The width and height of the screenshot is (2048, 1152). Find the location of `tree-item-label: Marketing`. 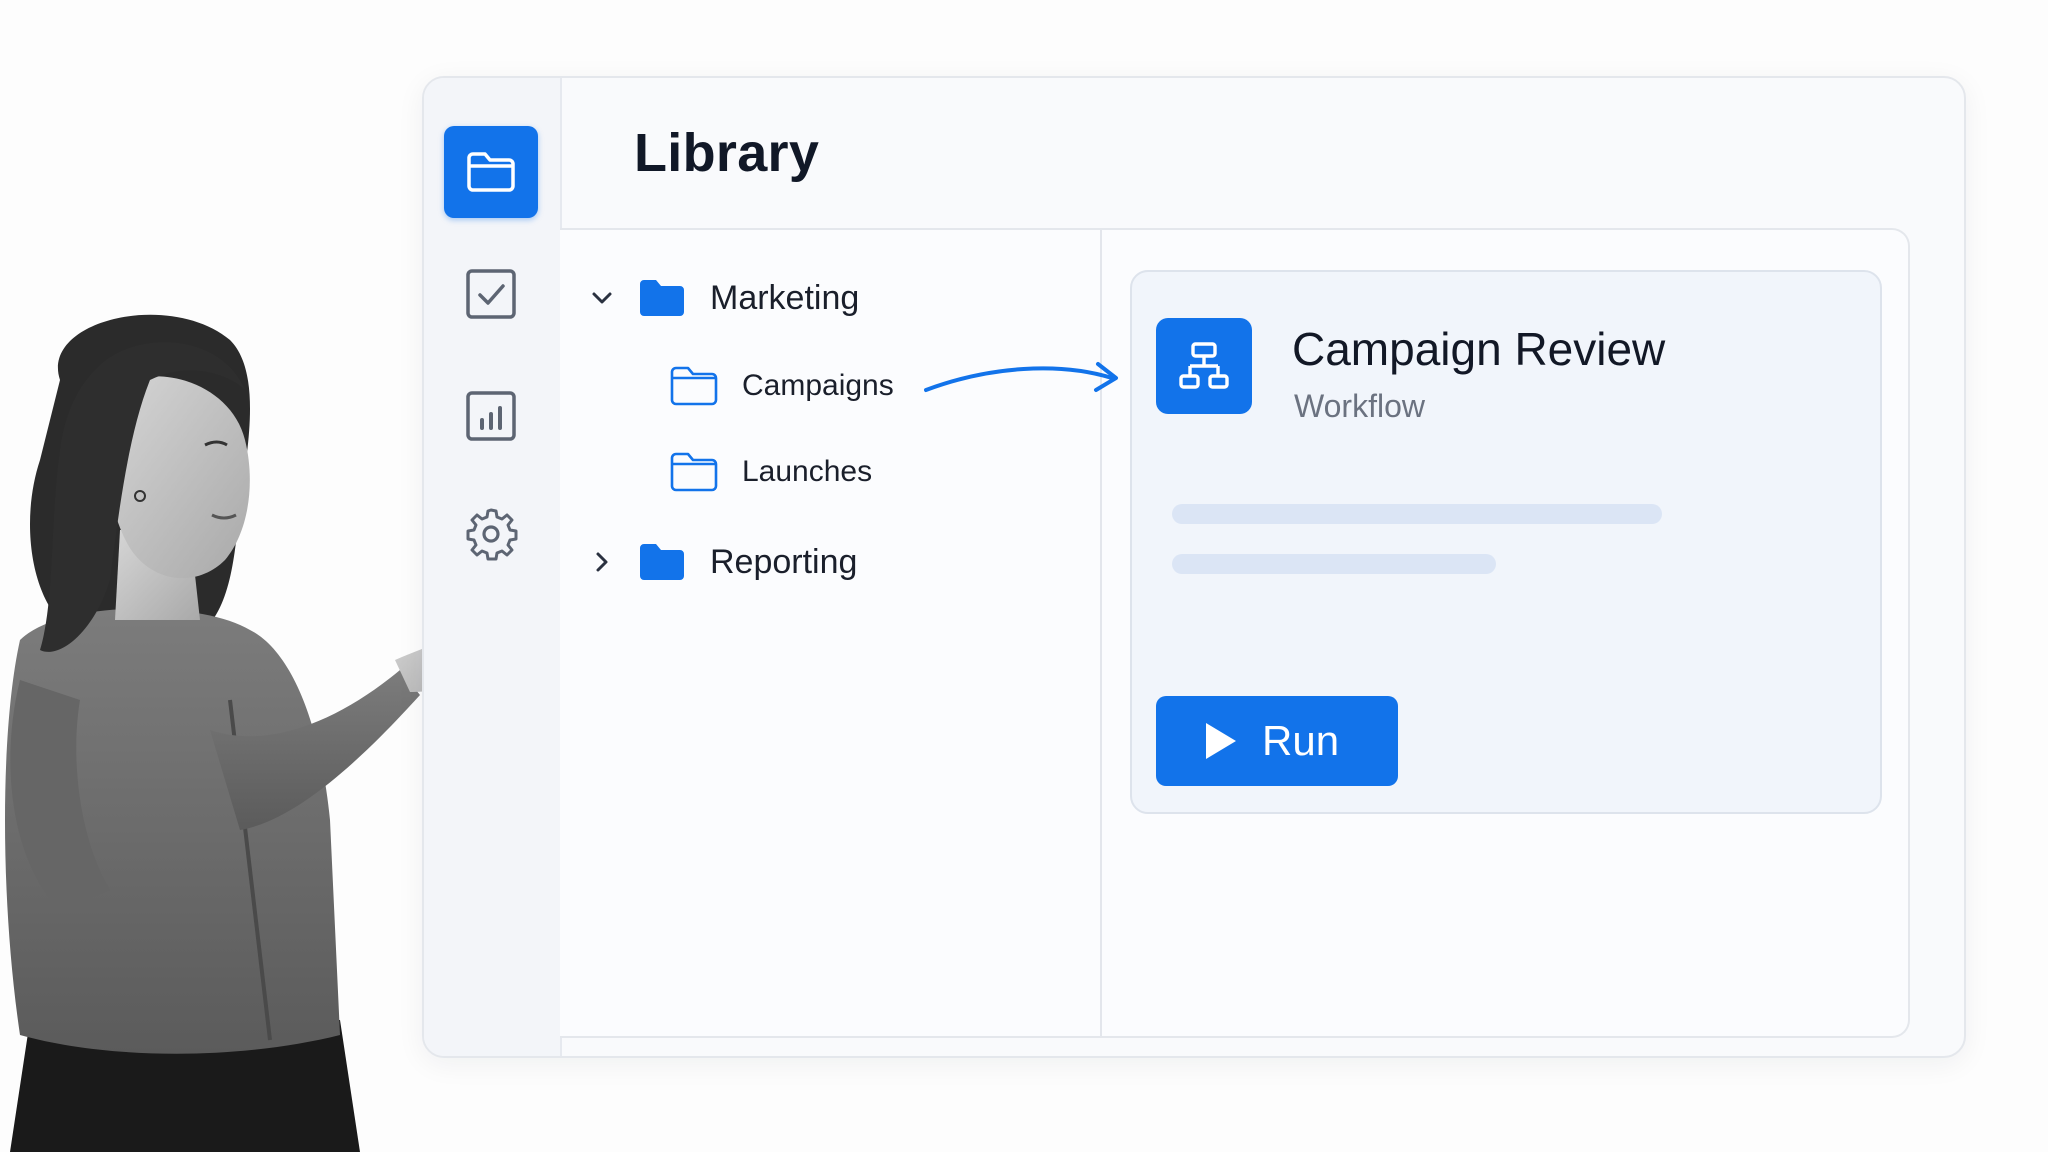

tree-item-label: Marketing is located at coordinates (785, 297).